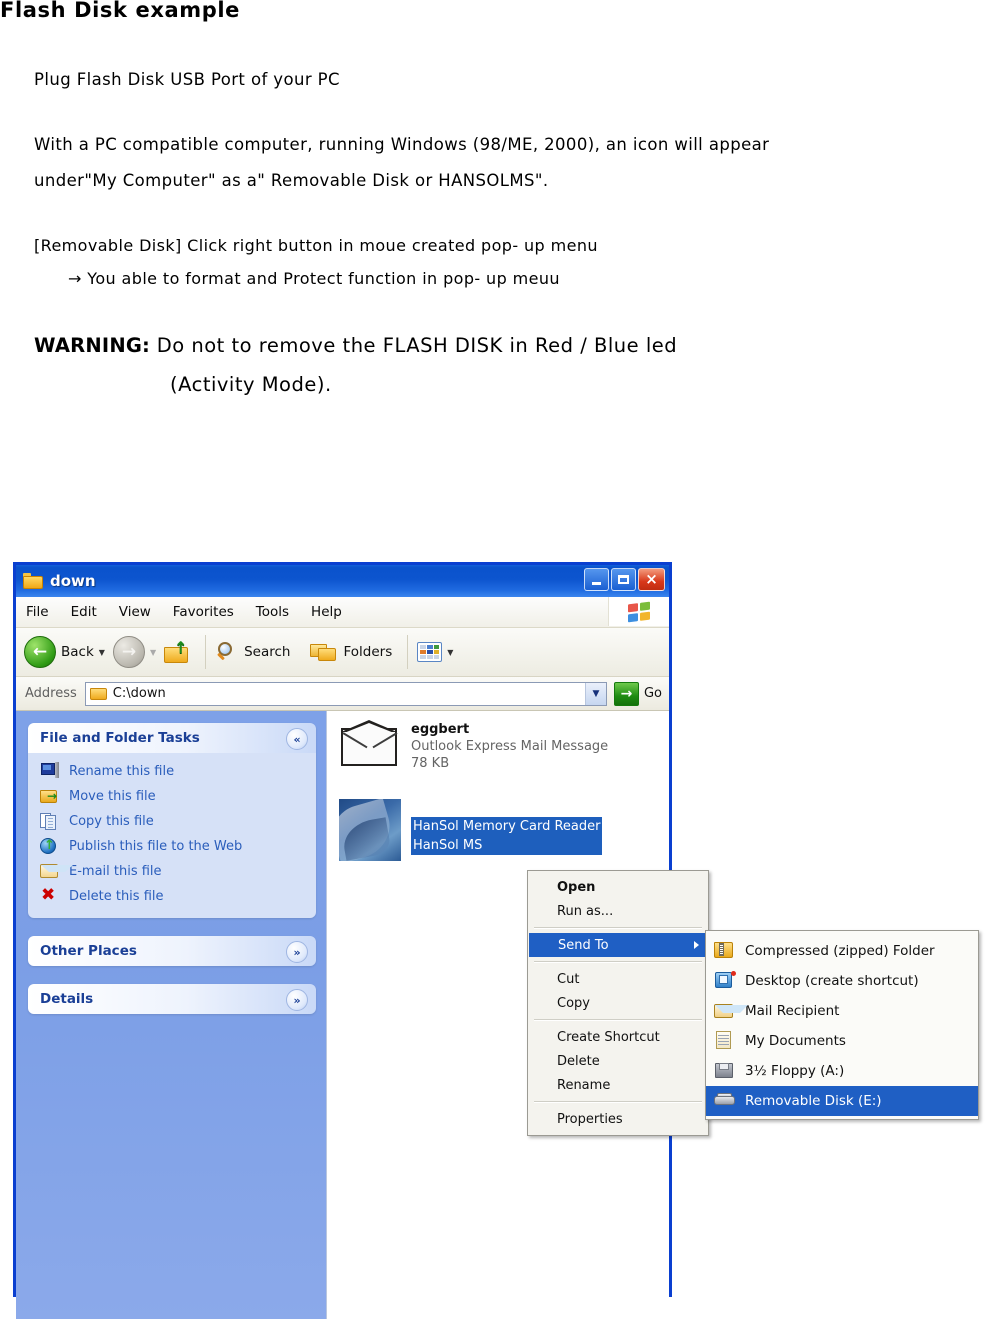 The image size is (990, 1319). Describe the element at coordinates (50, 846) in the screenshot. I see `publish-icon: ↑` at that location.